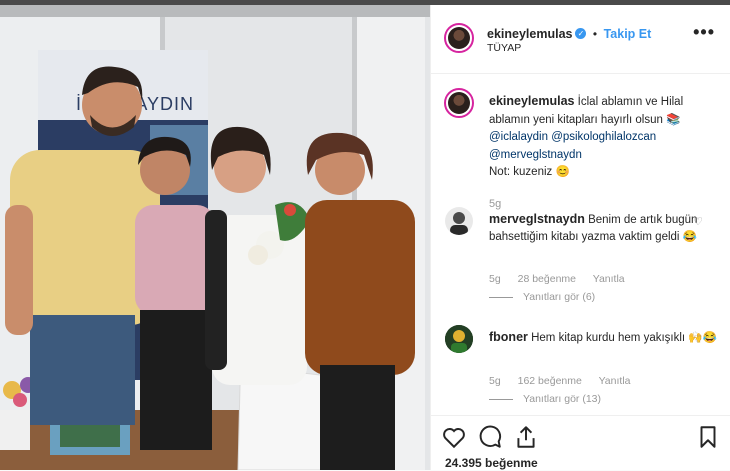 This screenshot has height=471, width=730. I want to click on laugh-emoji-icon: 😂, so click(689, 237).